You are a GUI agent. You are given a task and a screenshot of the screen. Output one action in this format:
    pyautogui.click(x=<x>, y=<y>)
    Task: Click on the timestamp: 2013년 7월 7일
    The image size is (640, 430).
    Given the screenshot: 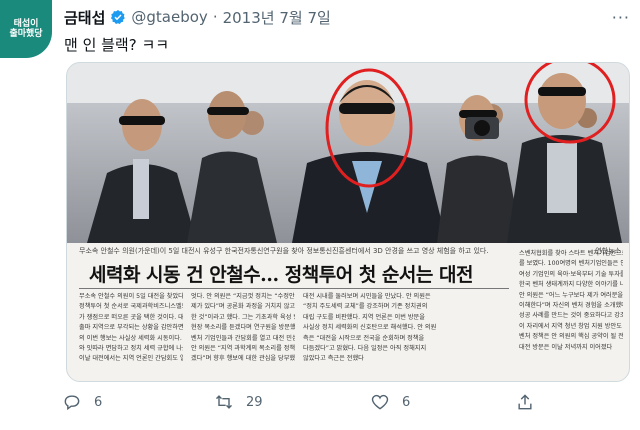 What is the action you would take?
    pyautogui.click(x=277, y=17)
    